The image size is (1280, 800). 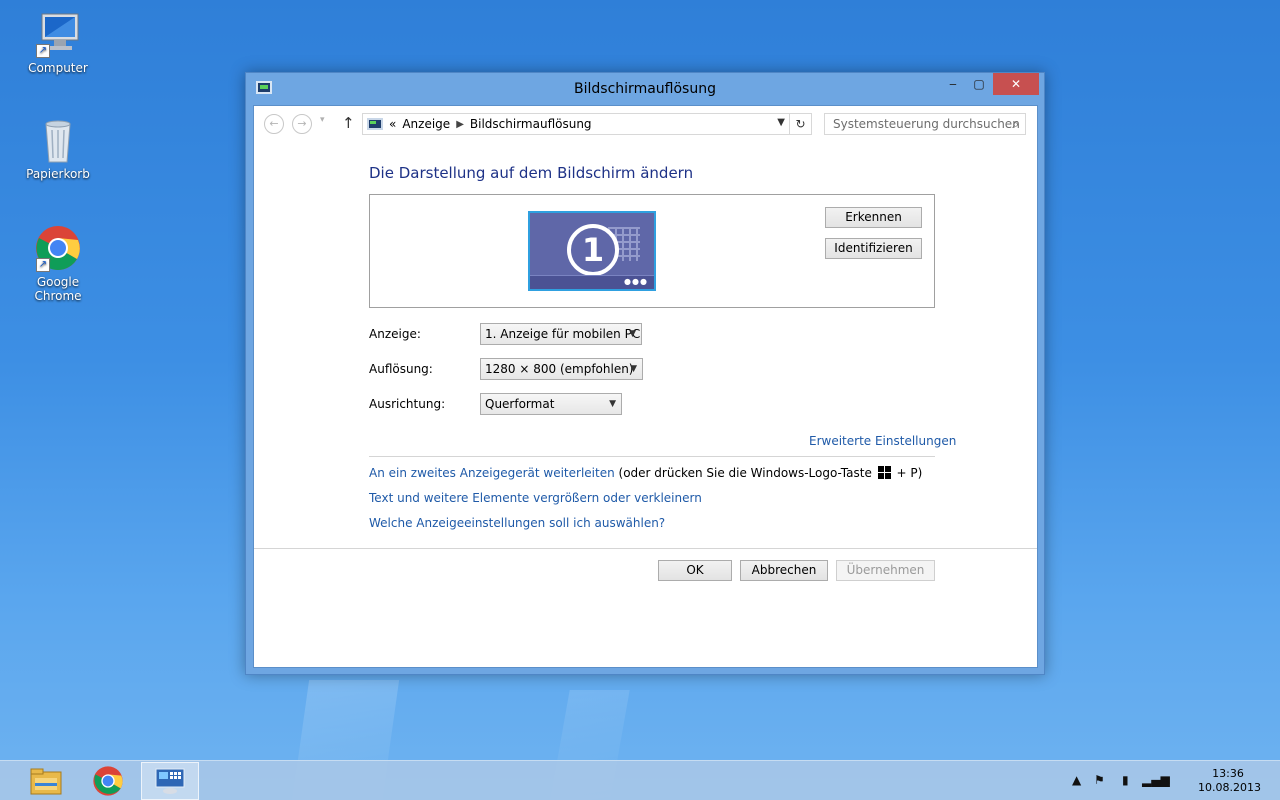 I want to click on monitor-1-preview: 1 ●●●, so click(x=592, y=251).